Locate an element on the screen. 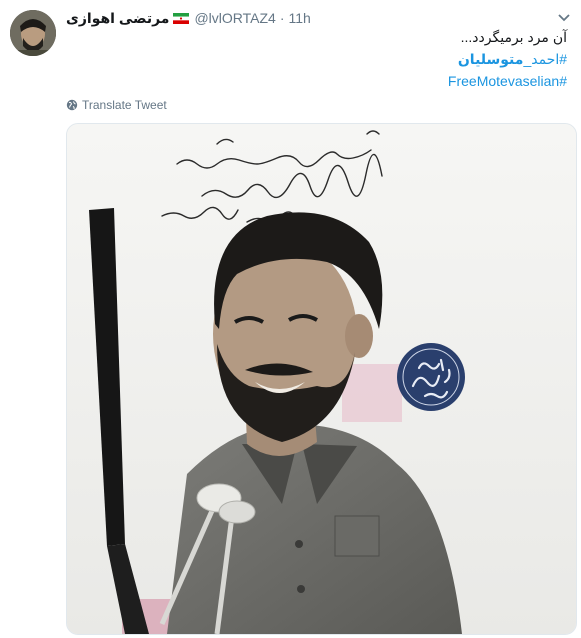 This screenshot has width=581, height=638. hashtag-prefix: #احمد_ is located at coordinates (545, 59).